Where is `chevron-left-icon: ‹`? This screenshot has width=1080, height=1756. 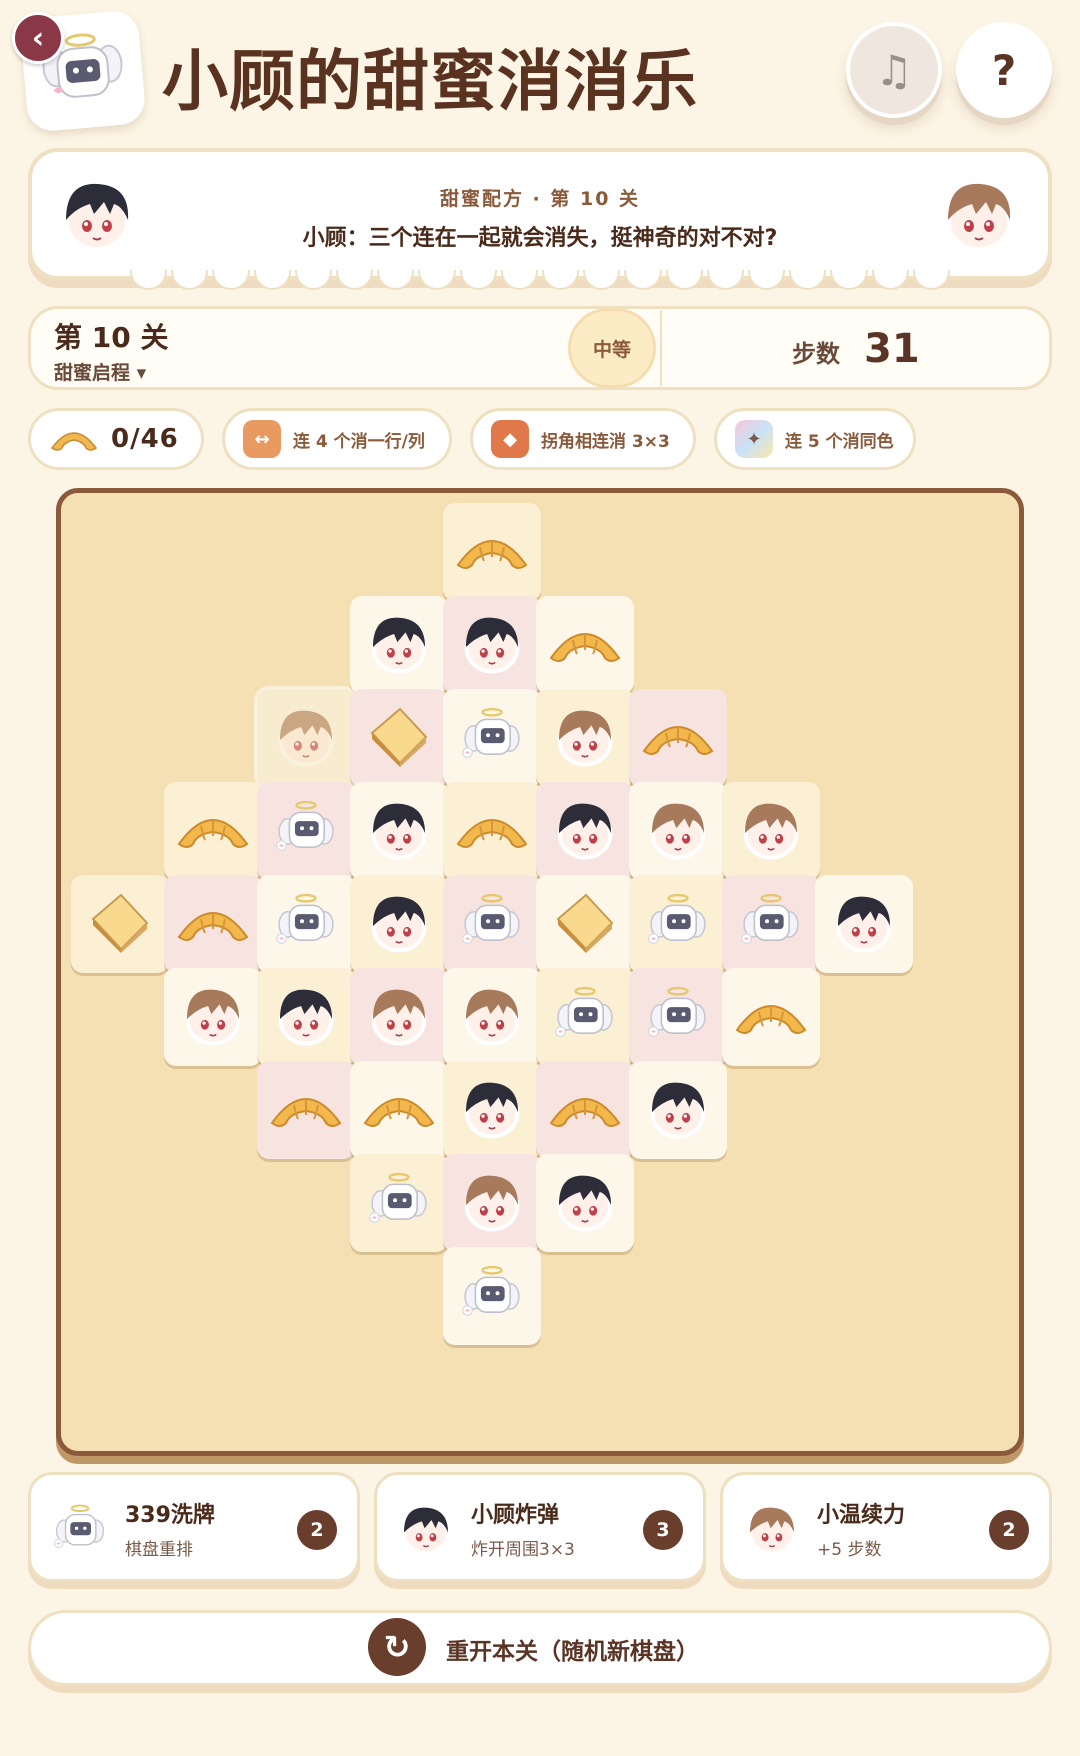
chevron-left-icon: ‹ is located at coordinates (38, 38).